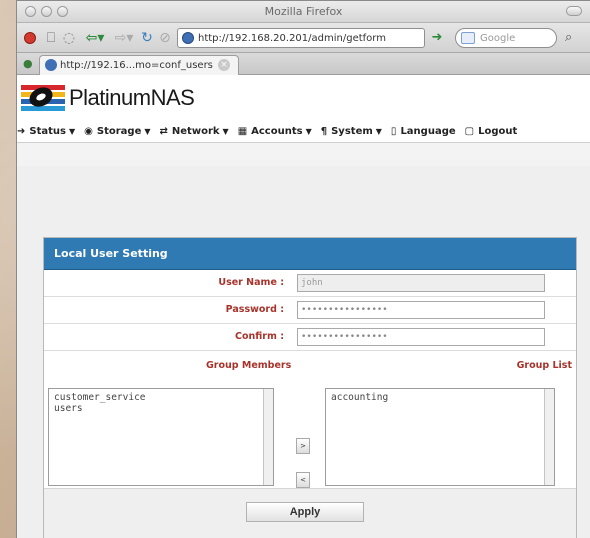 Image resolution: width=590 pixels, height=538 pixels. Describe the element at coordinates (254, 309) in the screenshot. I see `password-label: Password :` at that location.